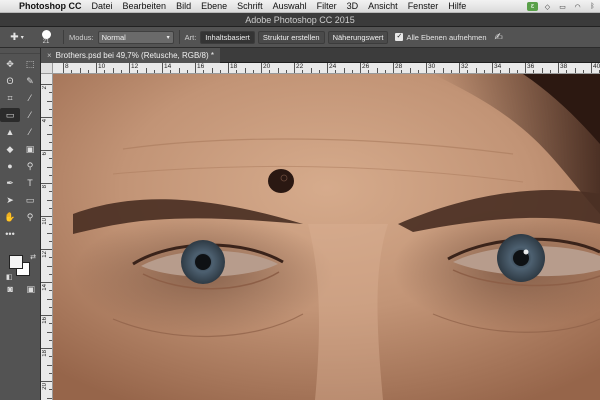  What do you see at coordinates (135, 37) in the screenshot?
I see `mode-select: Normal ▾` at bounding box center [135, 37].